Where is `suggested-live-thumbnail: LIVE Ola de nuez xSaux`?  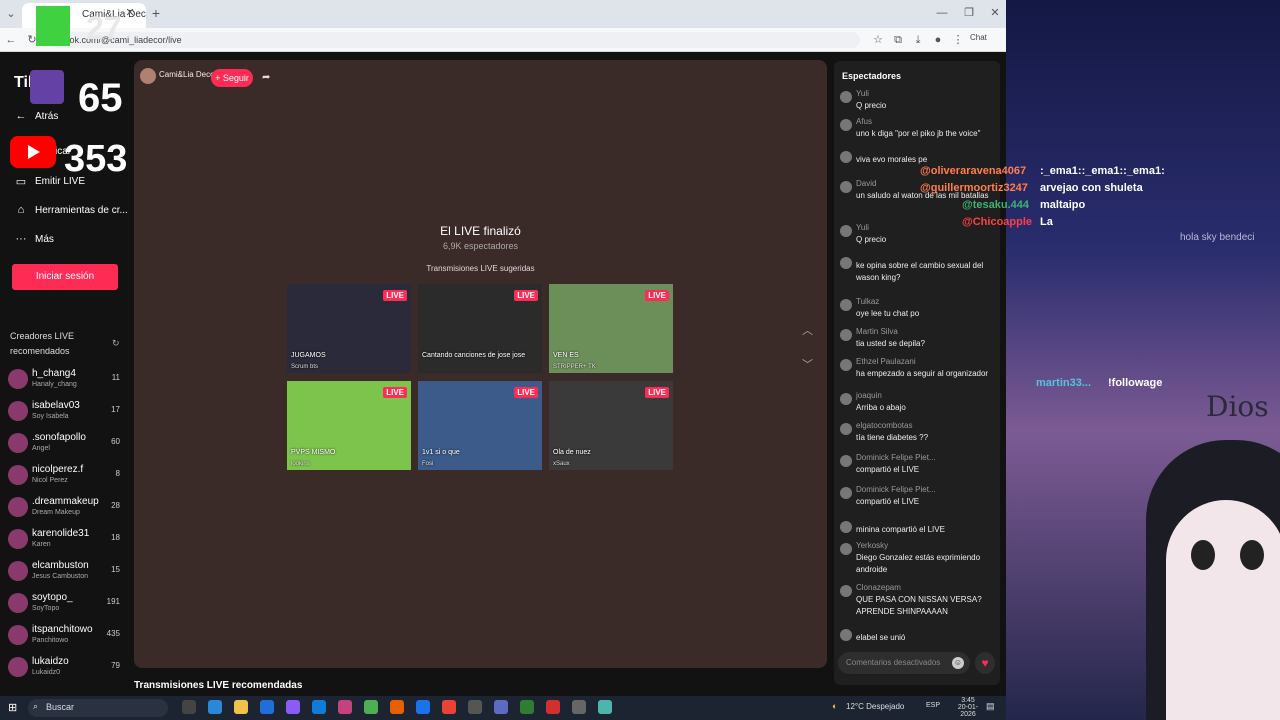
suggested-live-thumbnail: LIVE Ola de nuez xSaux is located at coordinates (611, 425).